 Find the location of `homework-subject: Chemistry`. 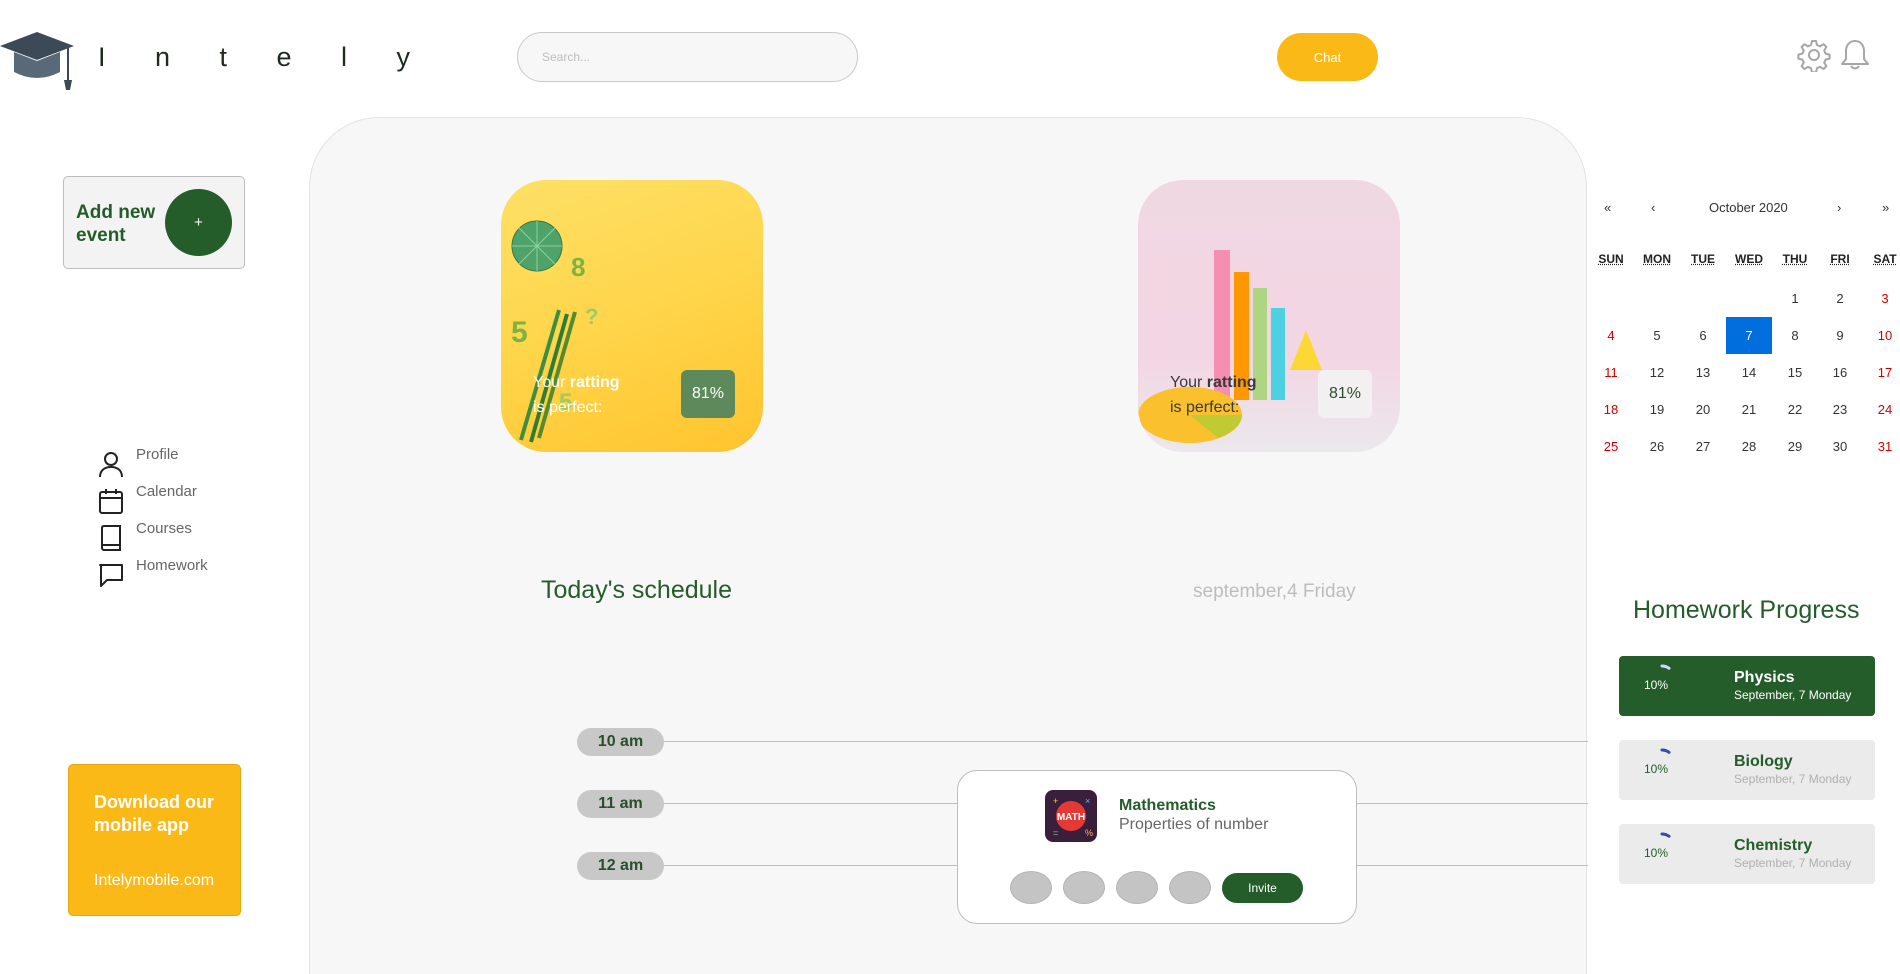

homework-subject: Chemistry is located at coordinates (1773, 846).